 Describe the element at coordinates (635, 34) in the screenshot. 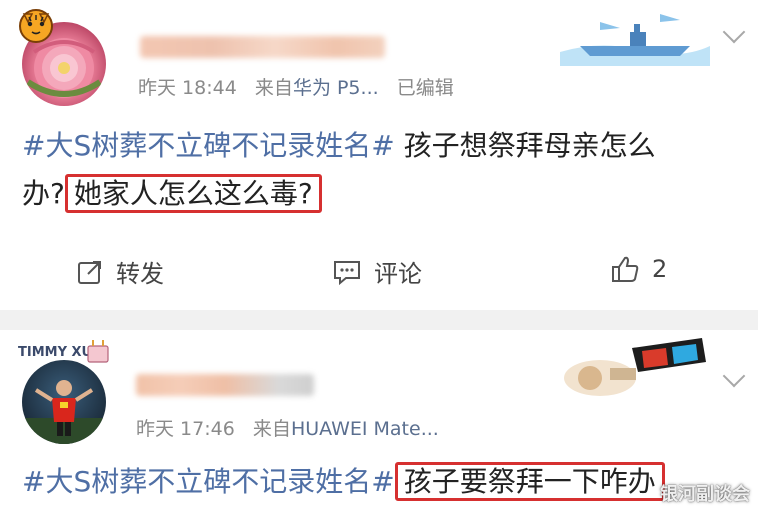

I see `aircraft-carrier-decoration-icon` at that location.